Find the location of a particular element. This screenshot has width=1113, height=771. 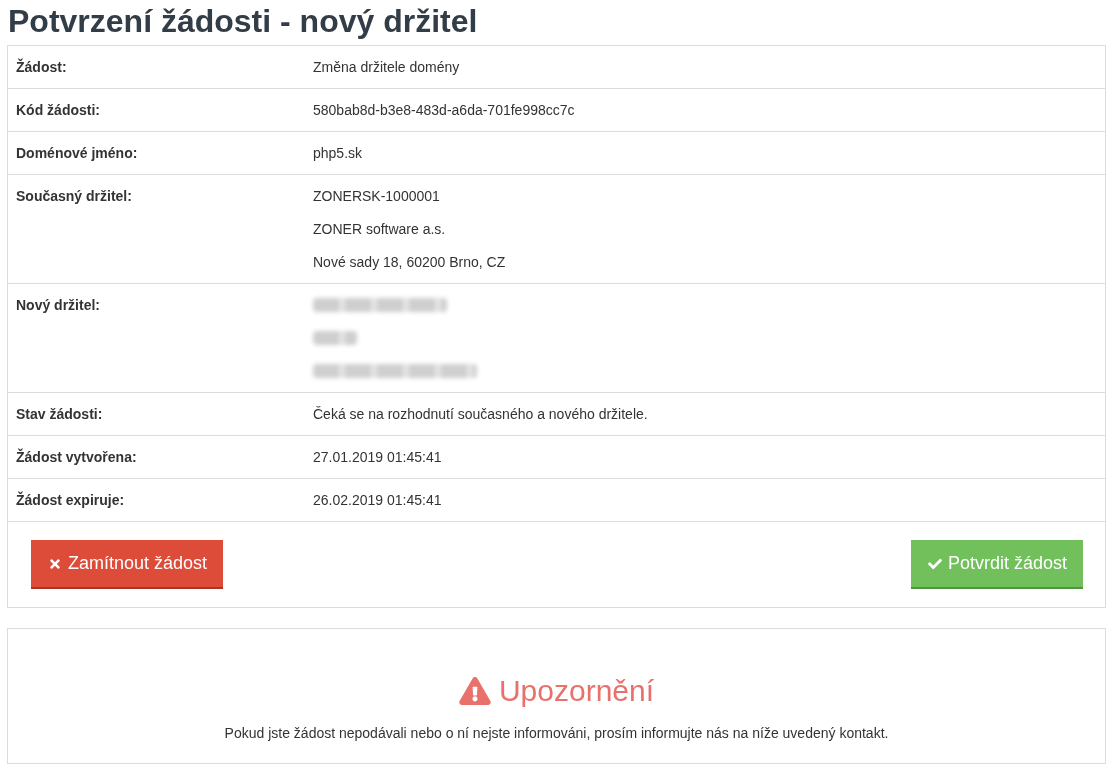

field-value: Nové sady 18, 60200 Brno, CZ is located at coordinates (409, 262).